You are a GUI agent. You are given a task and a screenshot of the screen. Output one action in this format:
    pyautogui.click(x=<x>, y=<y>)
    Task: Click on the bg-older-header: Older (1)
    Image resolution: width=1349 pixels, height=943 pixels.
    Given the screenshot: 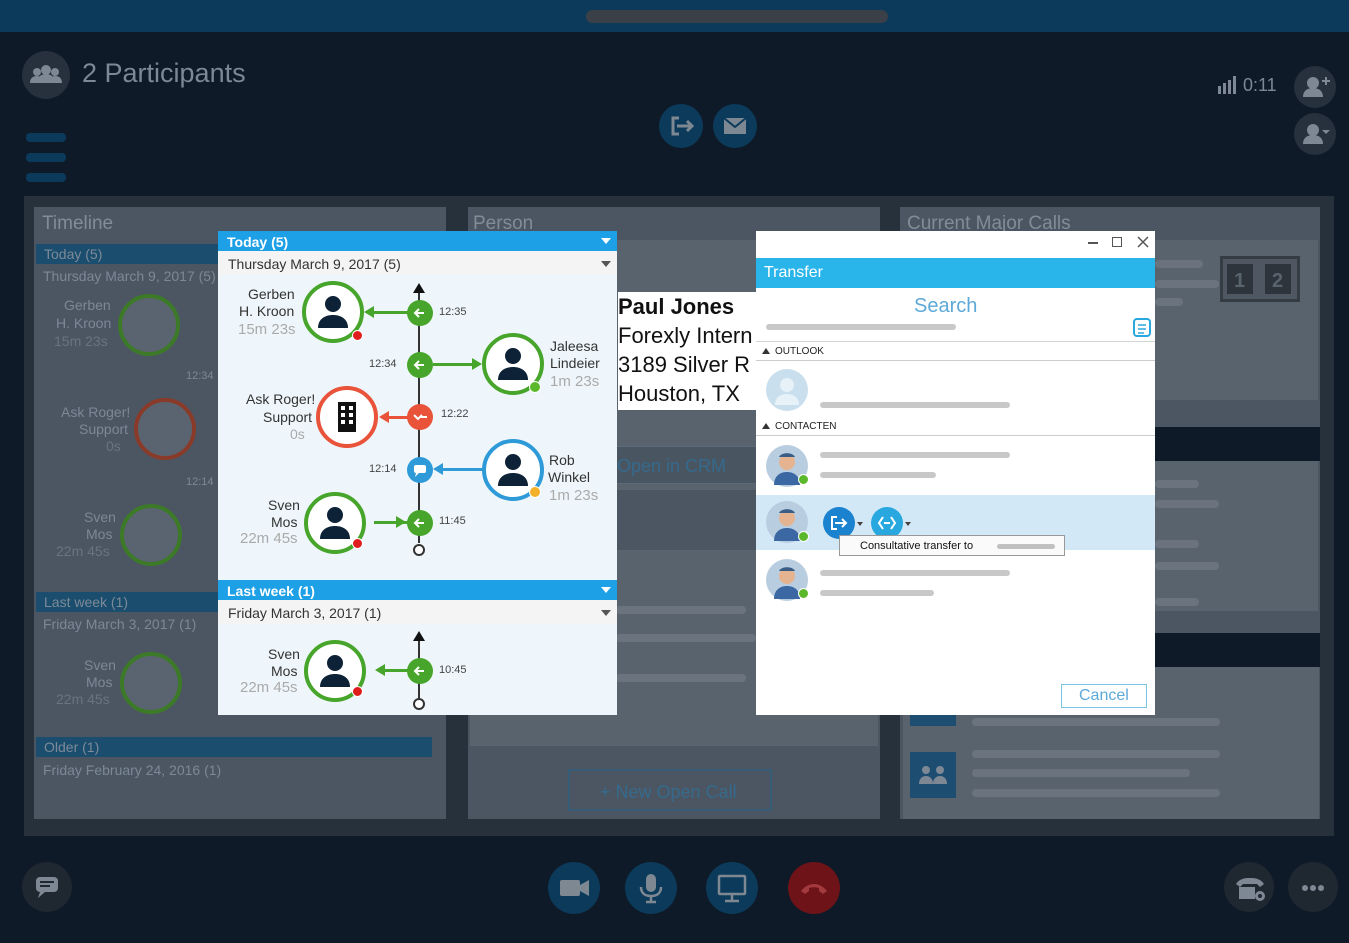 What is the action you would take?
    pyautogui.click(x=234, y=747)
    